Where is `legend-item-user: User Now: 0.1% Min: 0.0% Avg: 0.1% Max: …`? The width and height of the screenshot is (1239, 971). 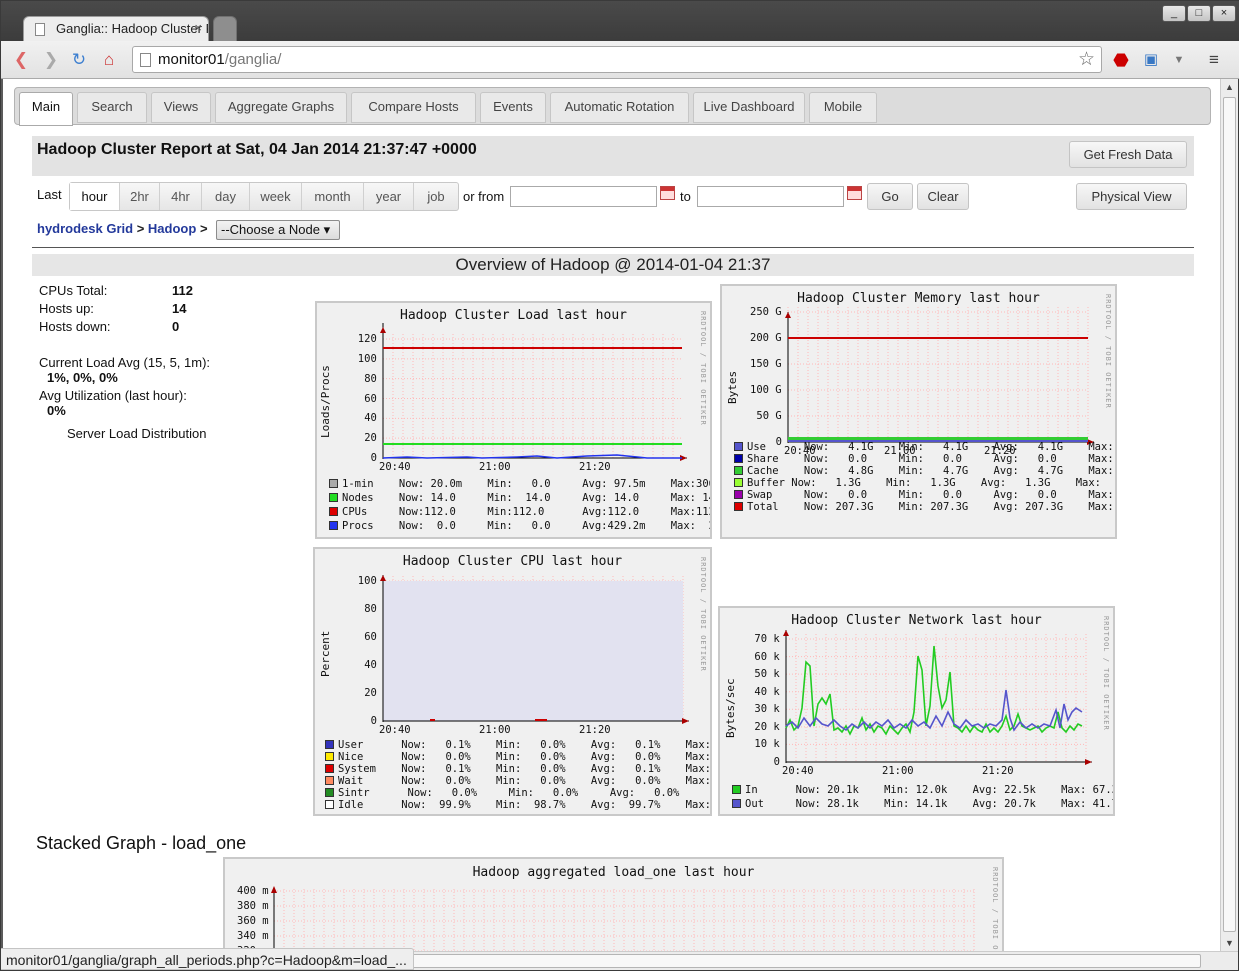 legend-item-user: User Now: 0.1% Min: 0.0% Avg: 0.1% Max: … is located at coordinates (517, 745).